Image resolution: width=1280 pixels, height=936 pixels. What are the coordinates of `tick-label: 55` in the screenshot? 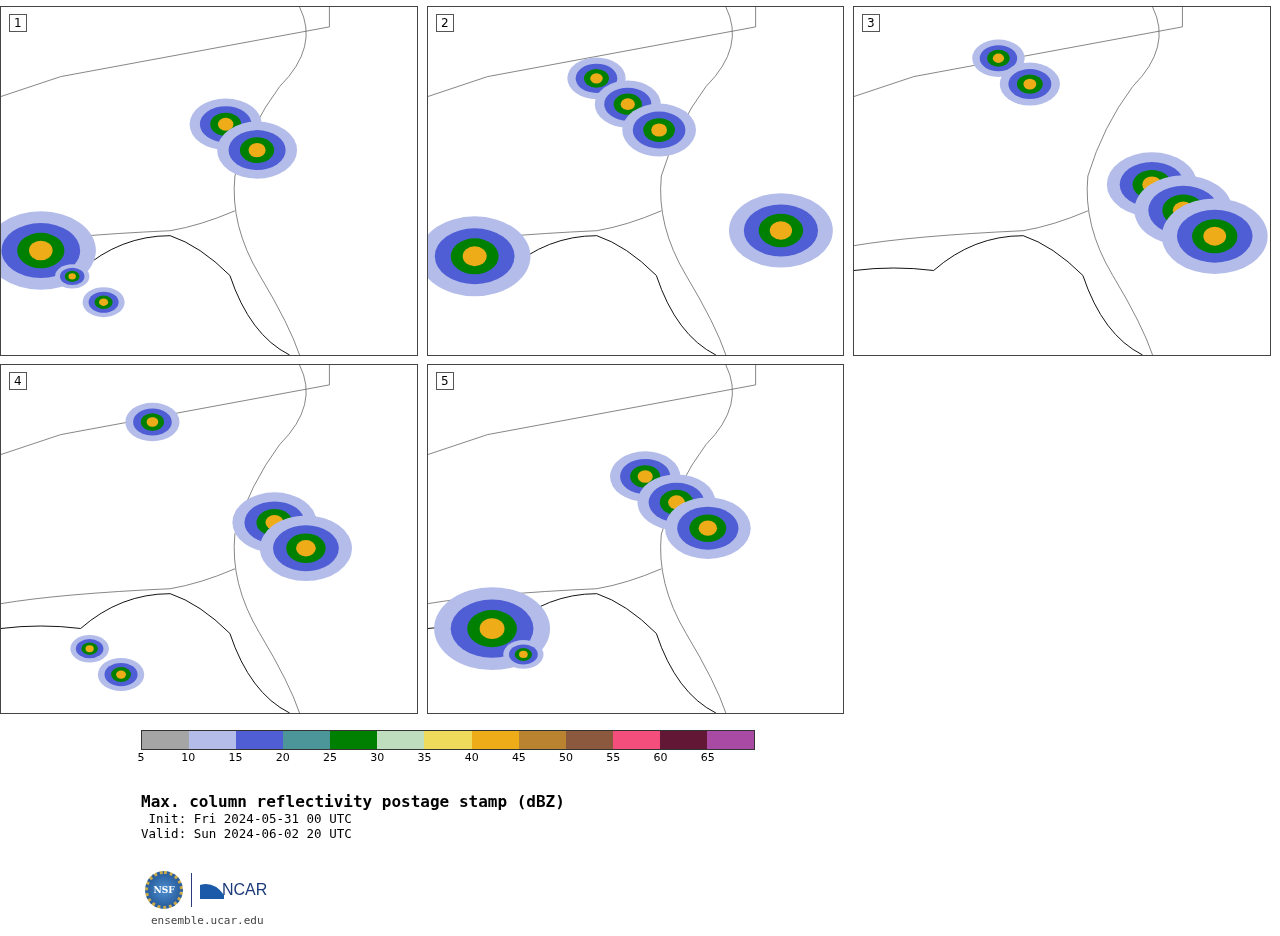 It's located at (613, 757).